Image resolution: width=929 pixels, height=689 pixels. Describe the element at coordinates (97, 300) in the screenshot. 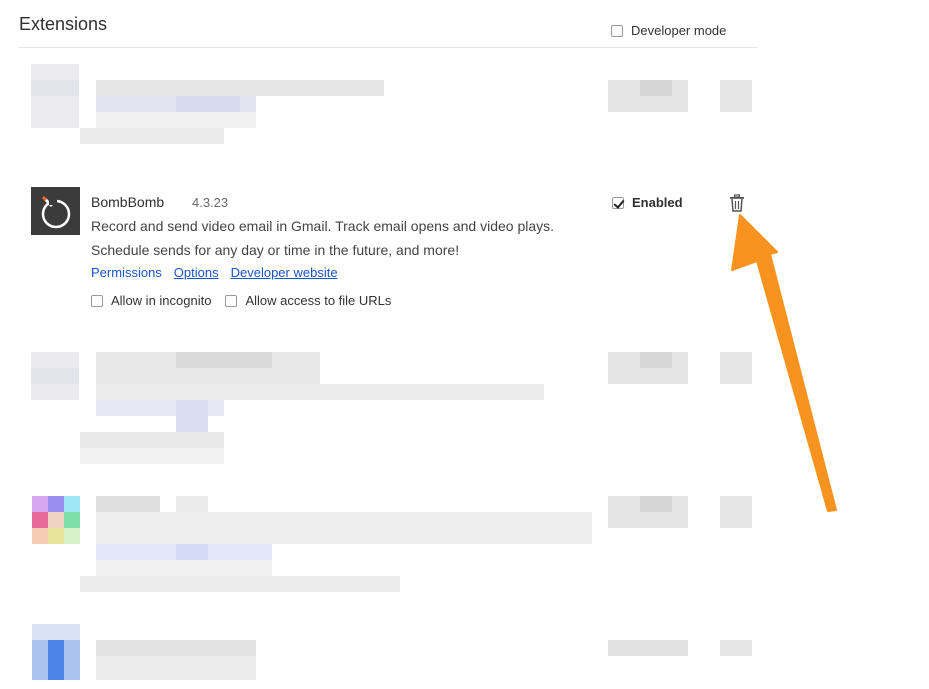

I see `allow-incognito-checkbox` at that location.